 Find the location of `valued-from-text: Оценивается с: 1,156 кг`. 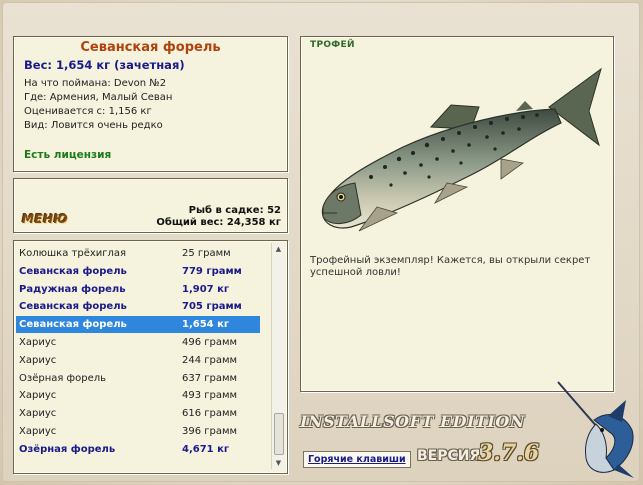

valued-from-text: Оценивается с: 1,156 кг is located at coordinates (88, 111).